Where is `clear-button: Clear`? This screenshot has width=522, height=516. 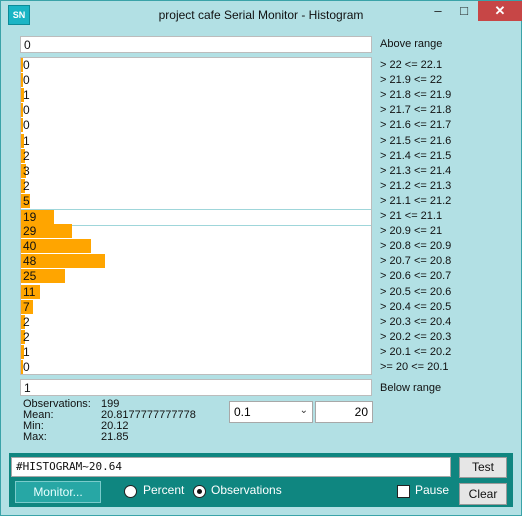 clear-button: Clear is located at coordinates (483, 494).